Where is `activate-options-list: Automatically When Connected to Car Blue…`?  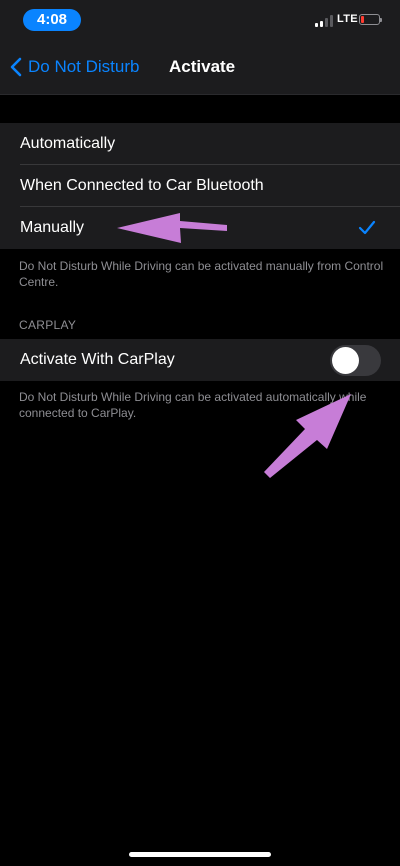
activate-options-list: Automatically When Connected to Car Blue… is located at coordinates (200, 186).